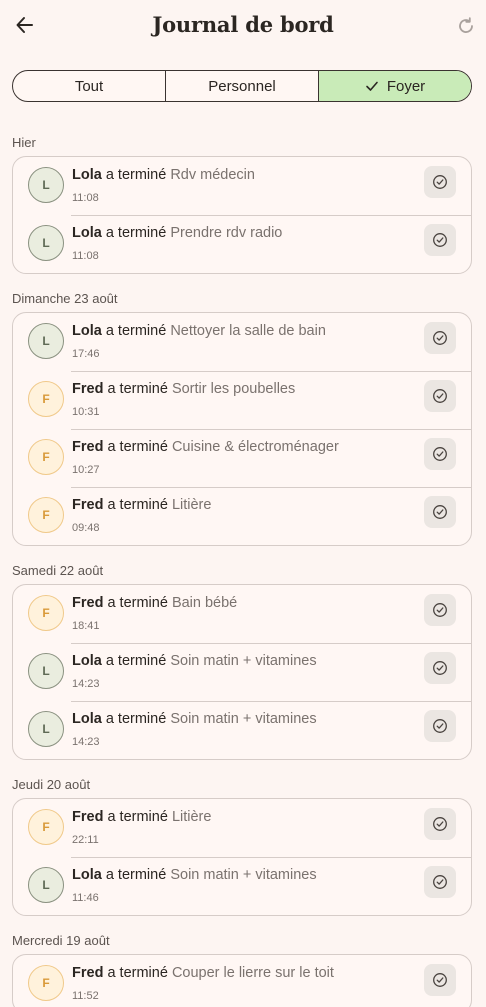  I want to click on activity-text: Fred a terminé Bain bébé, so click(154, 603).